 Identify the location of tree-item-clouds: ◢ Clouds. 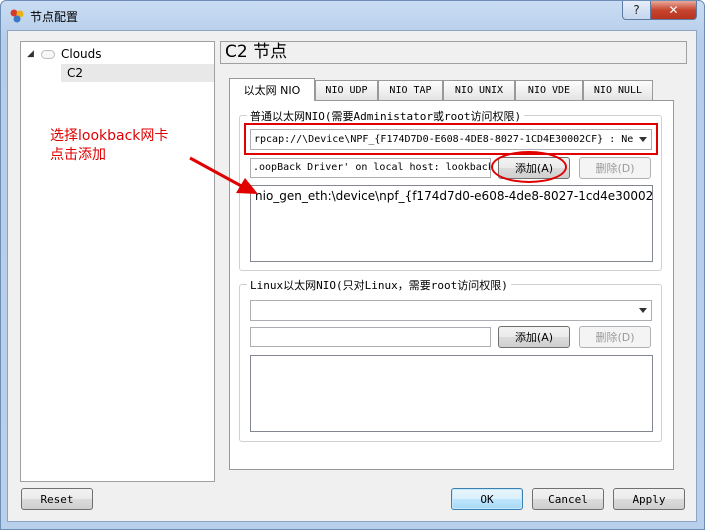
(64, 54).